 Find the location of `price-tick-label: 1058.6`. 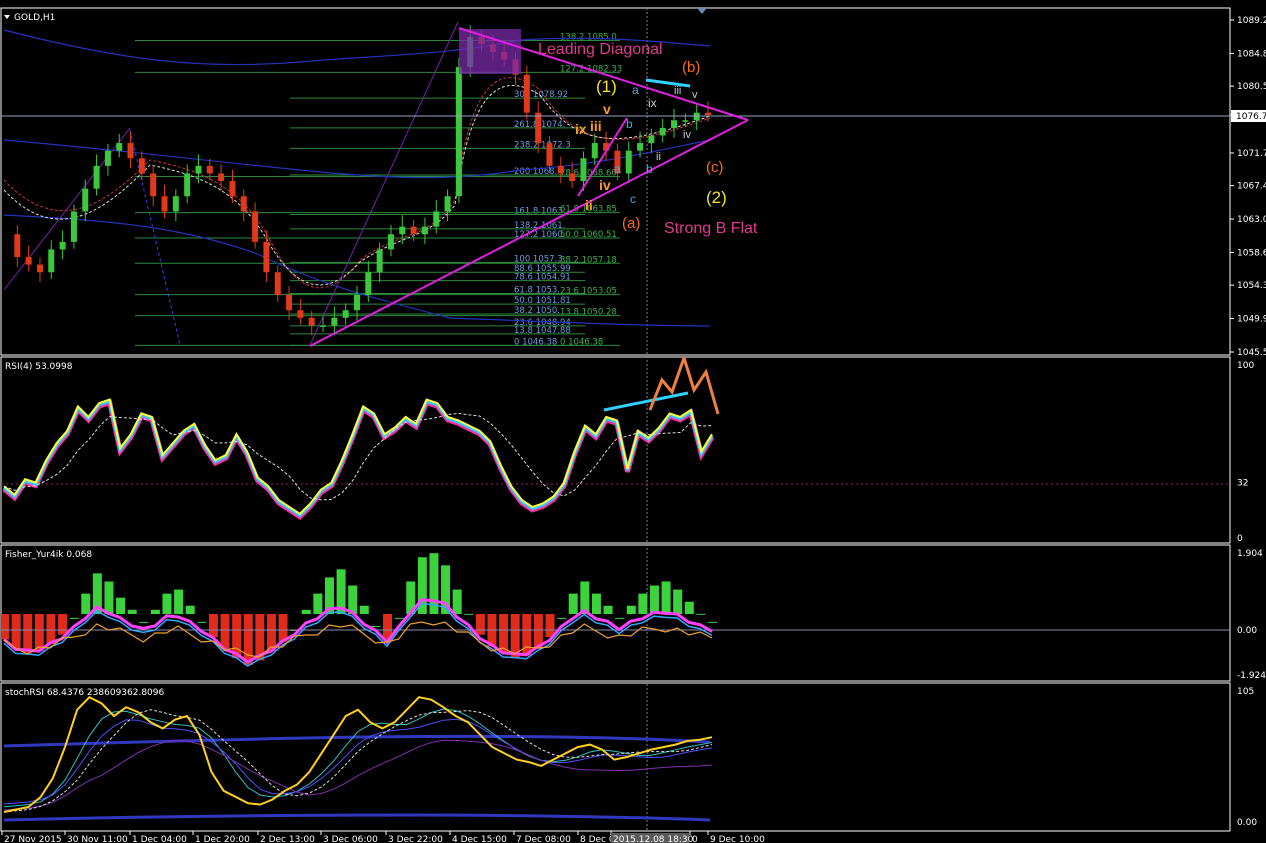

price-tick-label: 1058.6 is located at coordinates (1251, 253).